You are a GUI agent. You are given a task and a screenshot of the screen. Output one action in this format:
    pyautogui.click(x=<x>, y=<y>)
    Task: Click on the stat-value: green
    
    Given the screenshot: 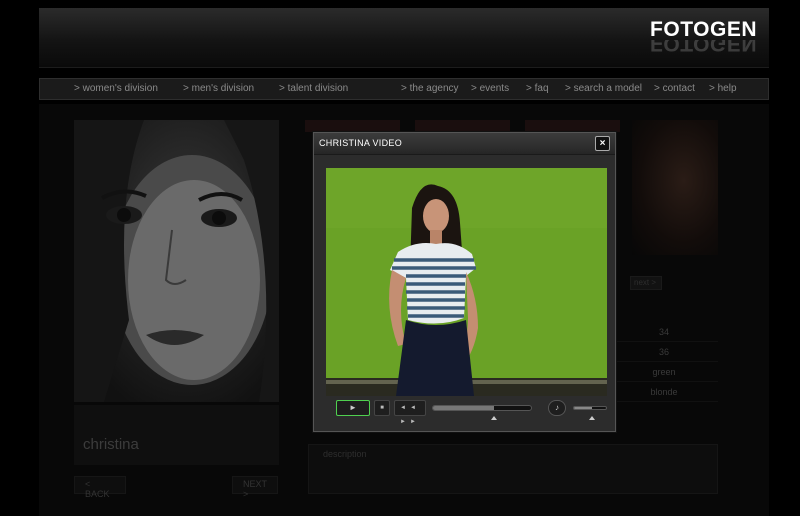 What is the action you would take?
    pyautogui.click(x=664, y=372)
    